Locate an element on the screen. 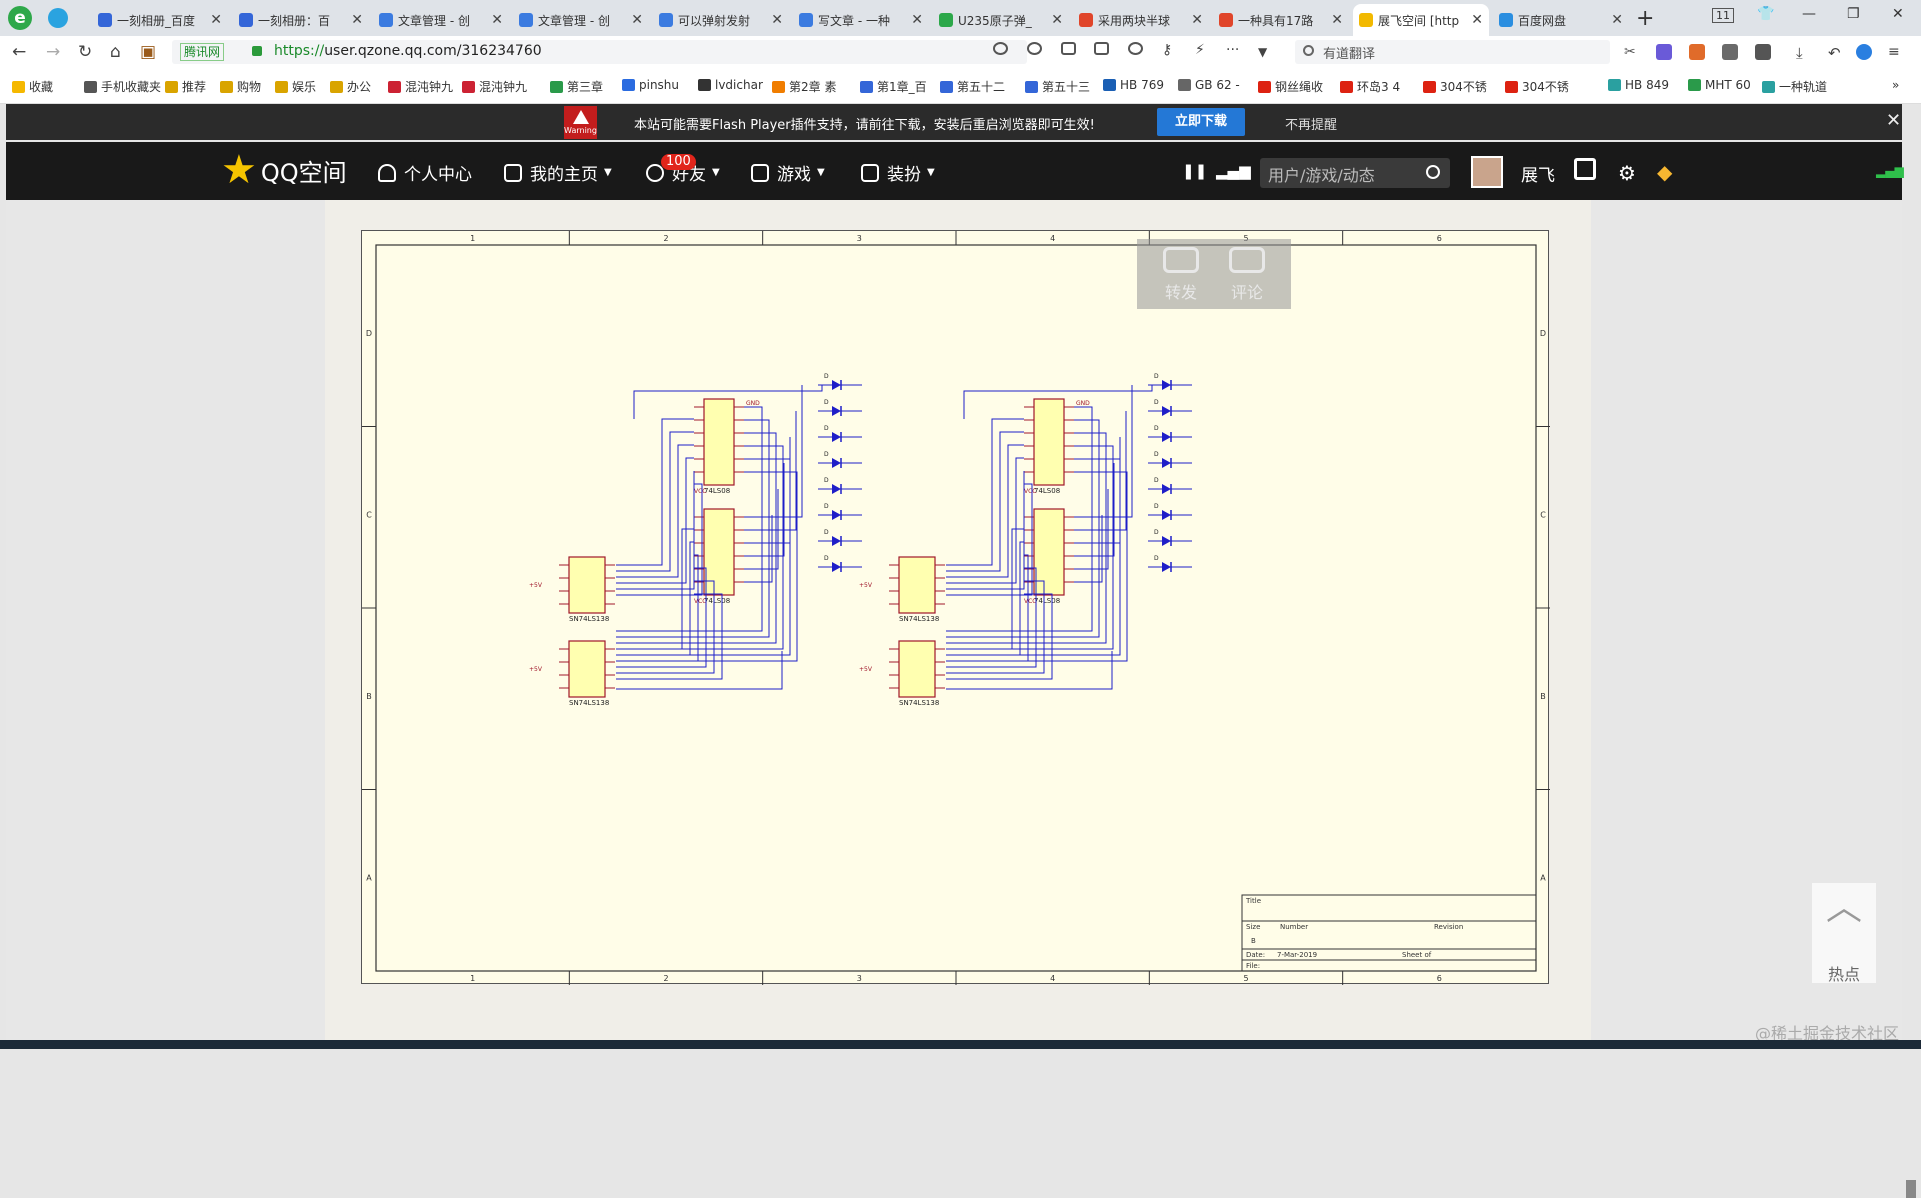  briefcase-icon: ▣ is located at coordinates (148, 52).